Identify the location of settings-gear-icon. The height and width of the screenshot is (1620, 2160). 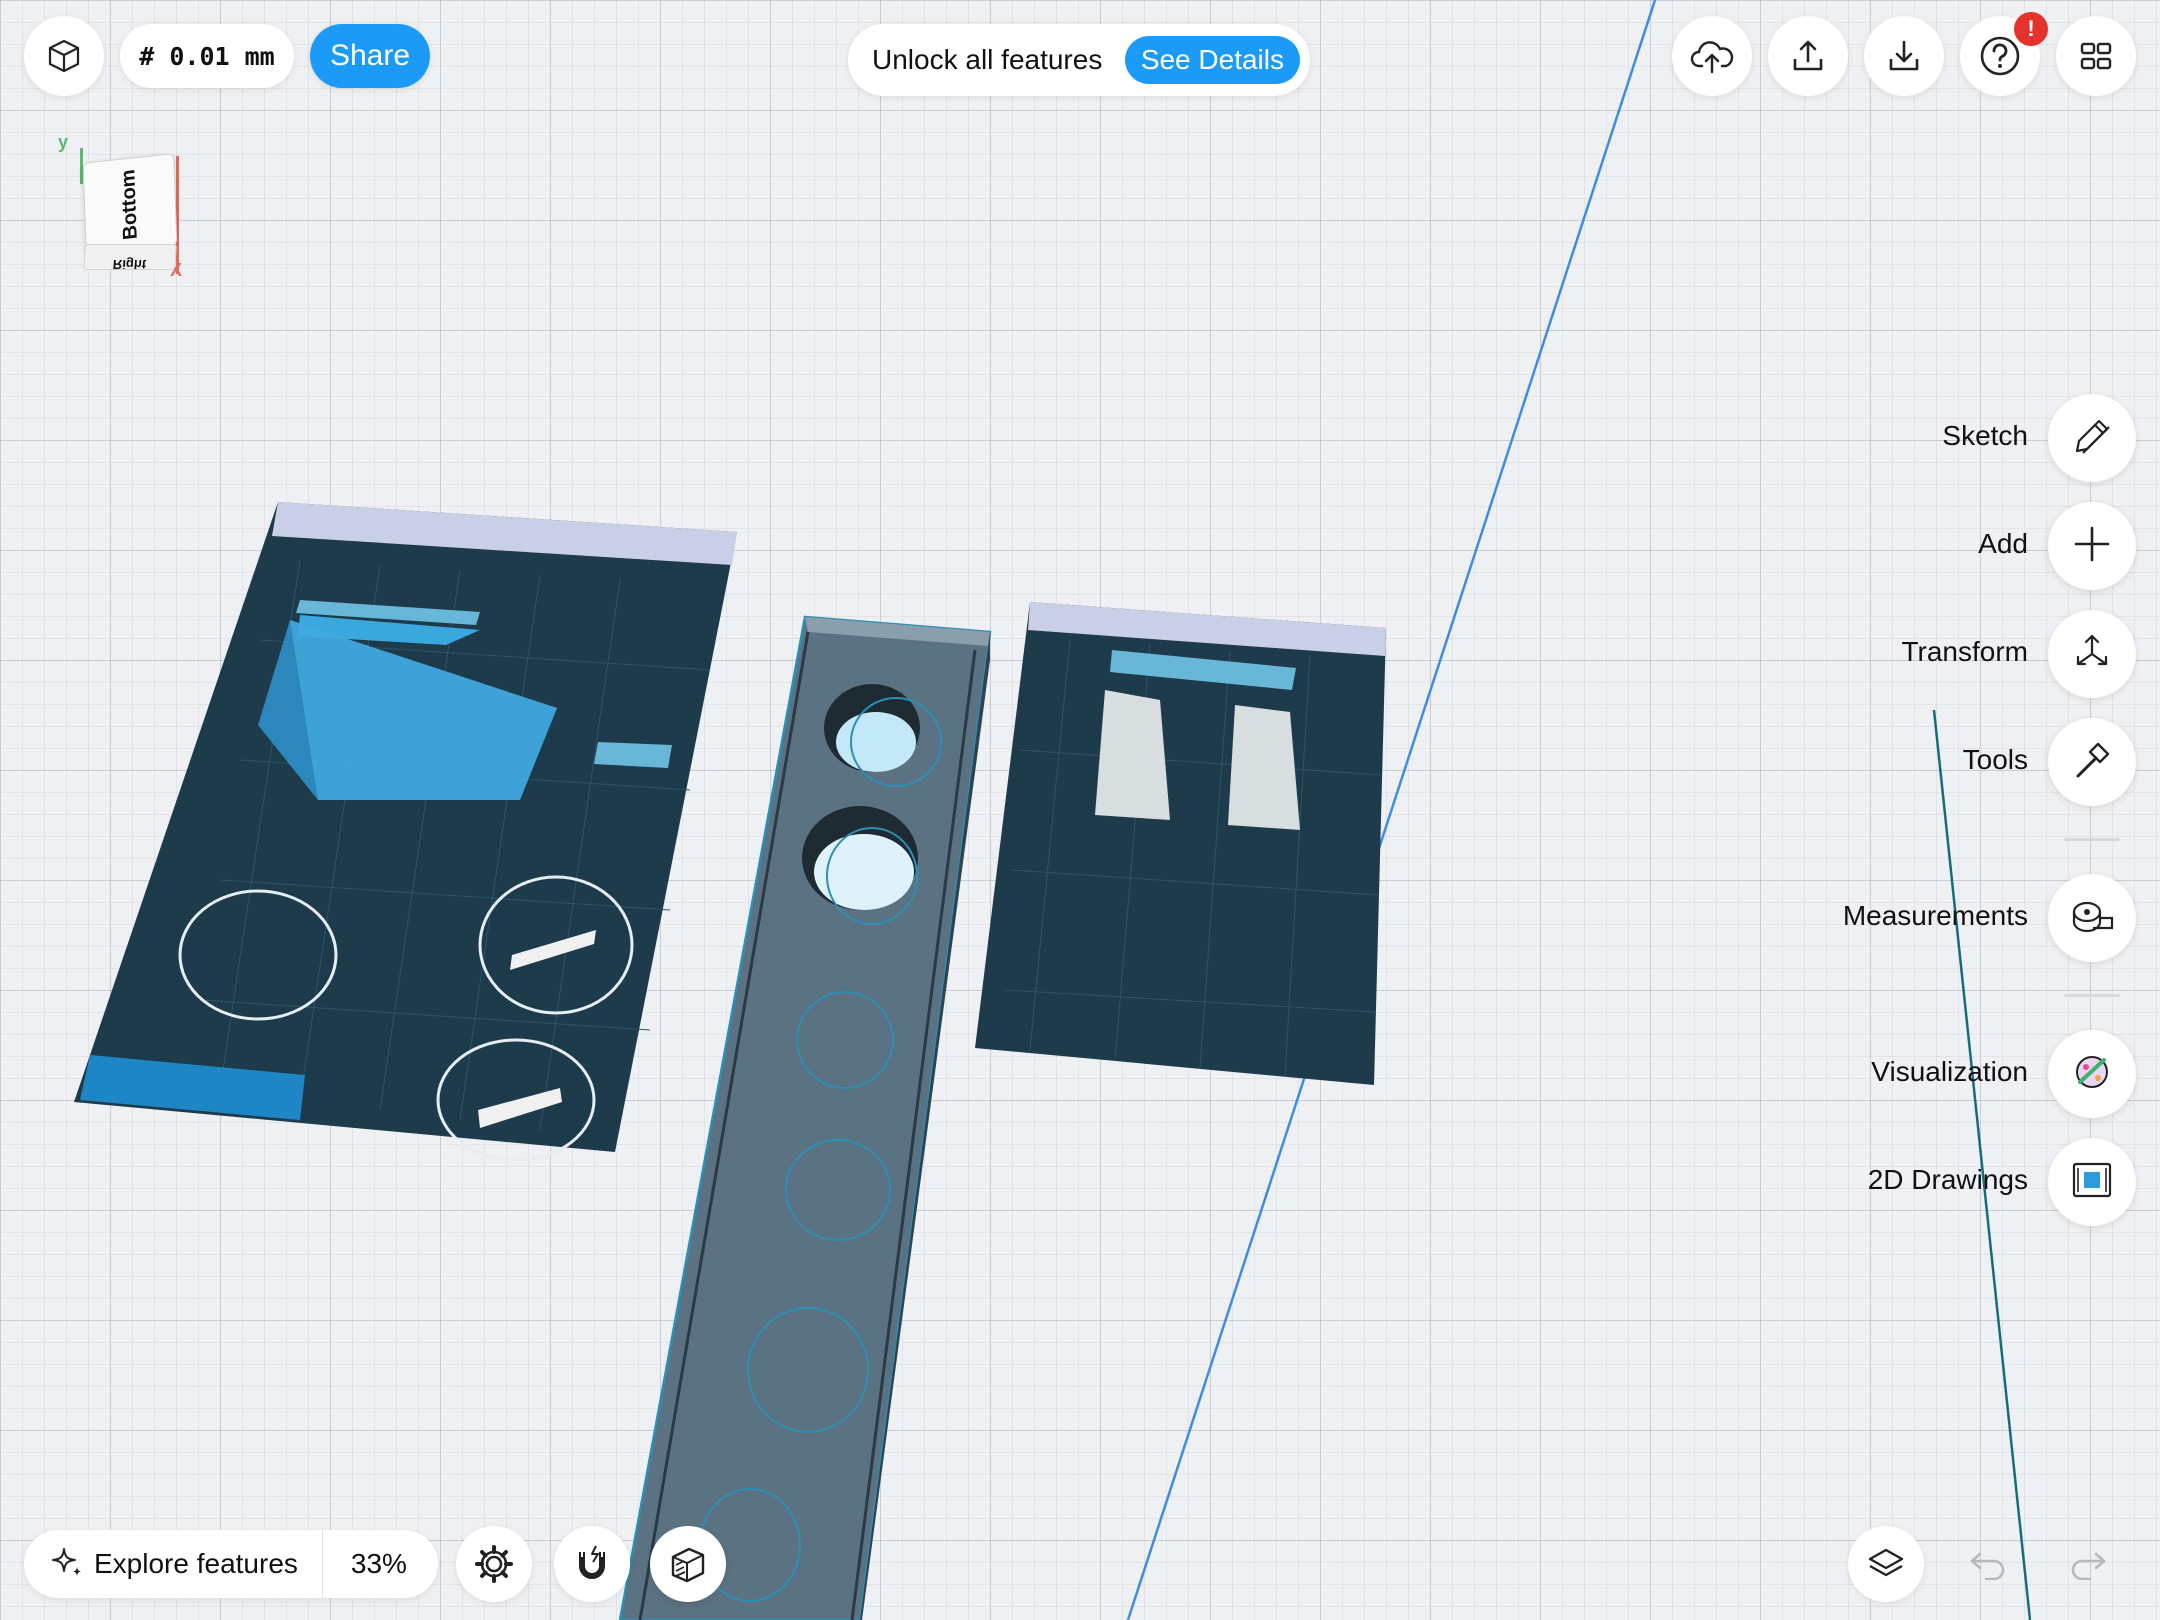
(494, 1564).